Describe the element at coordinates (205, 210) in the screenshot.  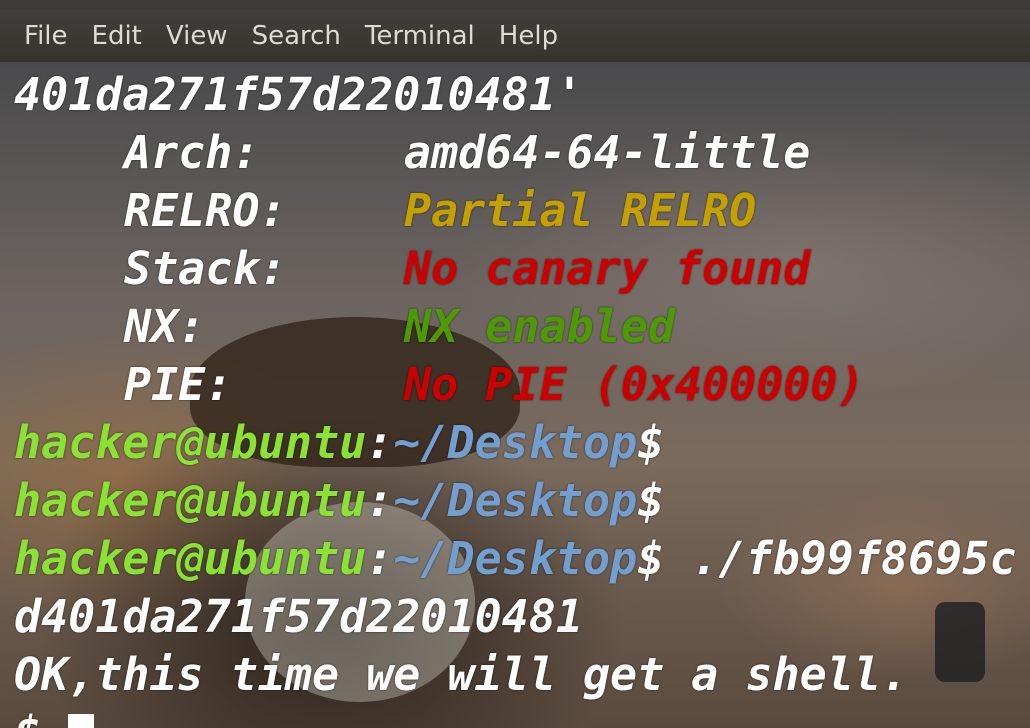
I see `checksec-label: RELRO:` at that location.